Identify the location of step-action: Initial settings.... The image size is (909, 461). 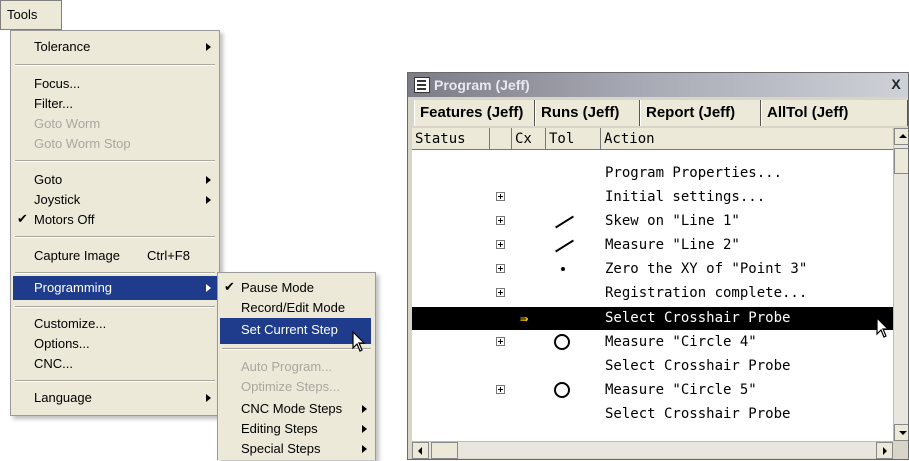
(685, 197).